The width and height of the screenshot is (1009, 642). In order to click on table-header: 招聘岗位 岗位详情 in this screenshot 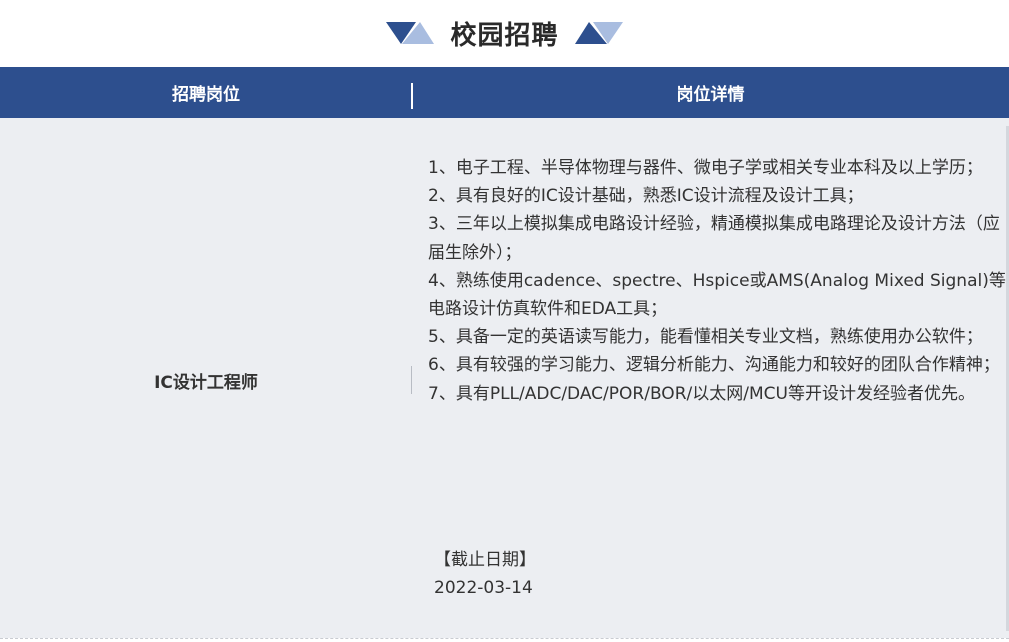, I will do `click(504, 92)`.